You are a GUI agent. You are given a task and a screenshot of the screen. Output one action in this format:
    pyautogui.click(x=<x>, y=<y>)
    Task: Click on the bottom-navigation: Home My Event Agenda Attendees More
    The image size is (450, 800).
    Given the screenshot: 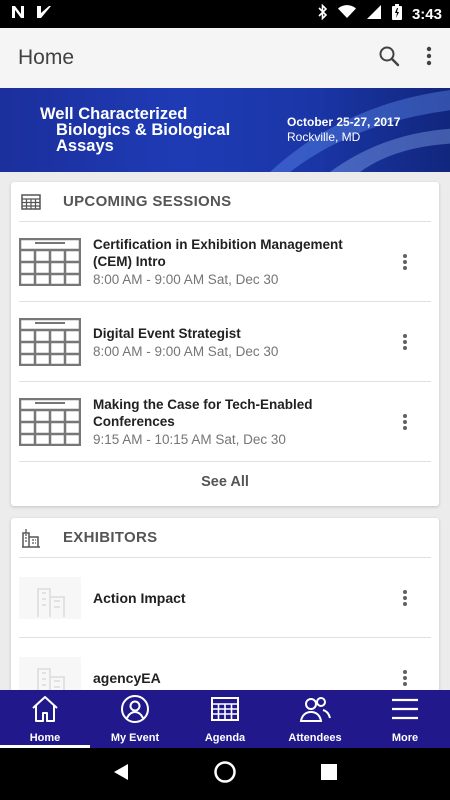 What is the action you would take?
    pyautogui.click(x=225, y=719)
    